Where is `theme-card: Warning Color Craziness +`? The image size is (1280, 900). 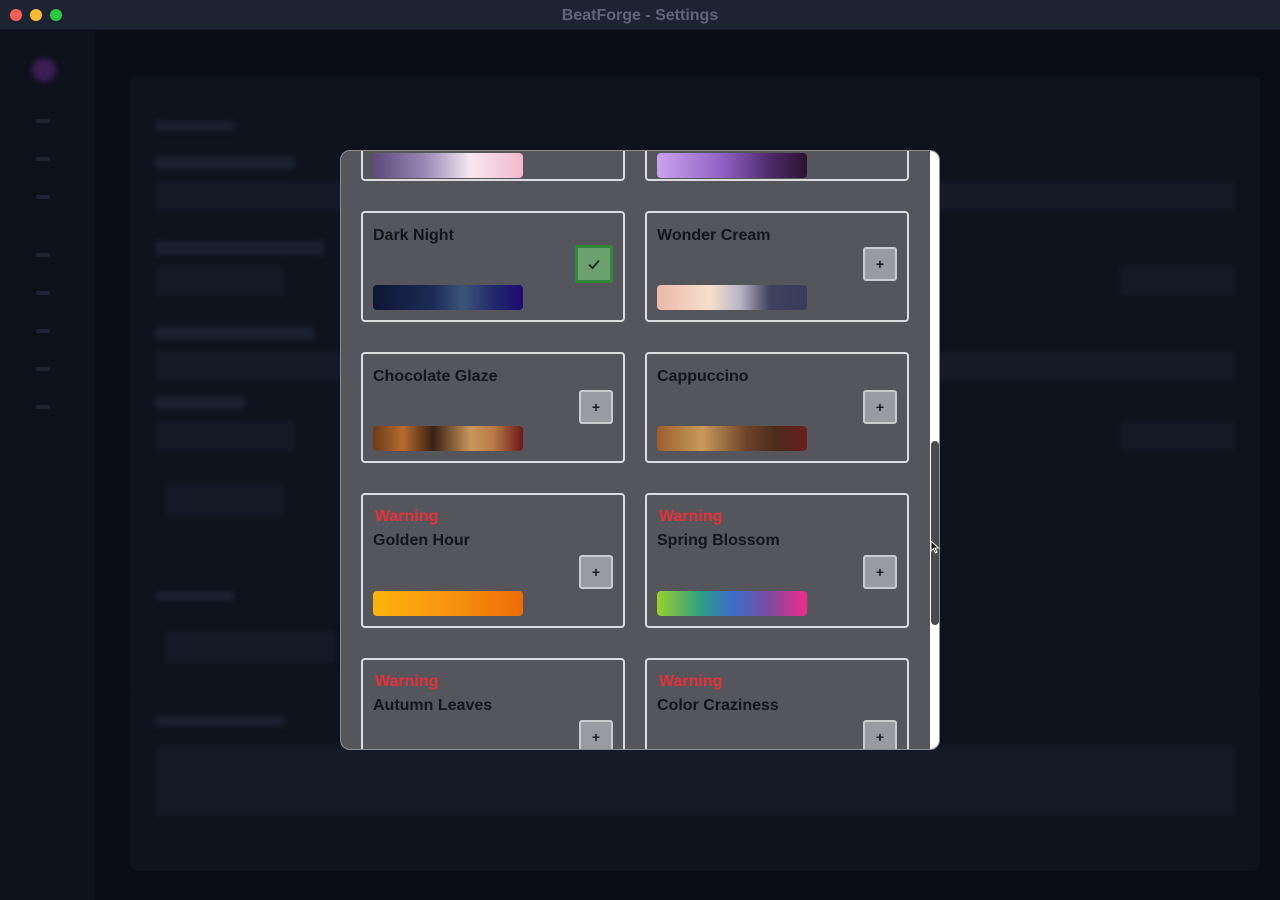 theme-card: Warning Color Craziness + is located at coordinates (777, 703).